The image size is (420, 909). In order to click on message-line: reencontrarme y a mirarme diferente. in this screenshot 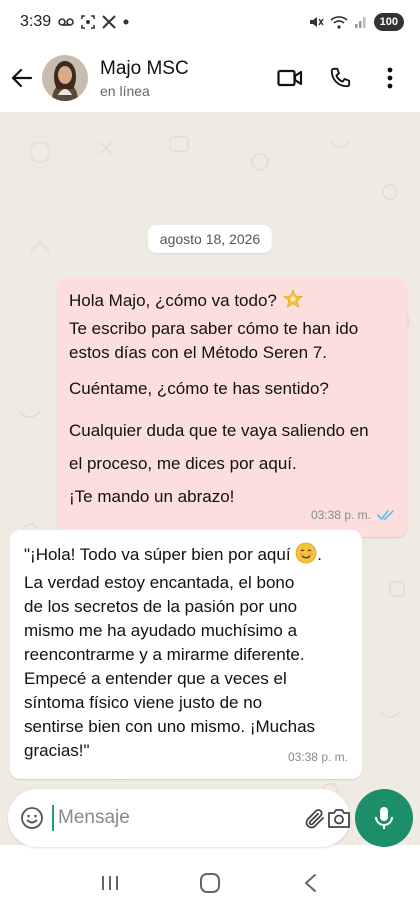, I will do `click(164, 654)`.